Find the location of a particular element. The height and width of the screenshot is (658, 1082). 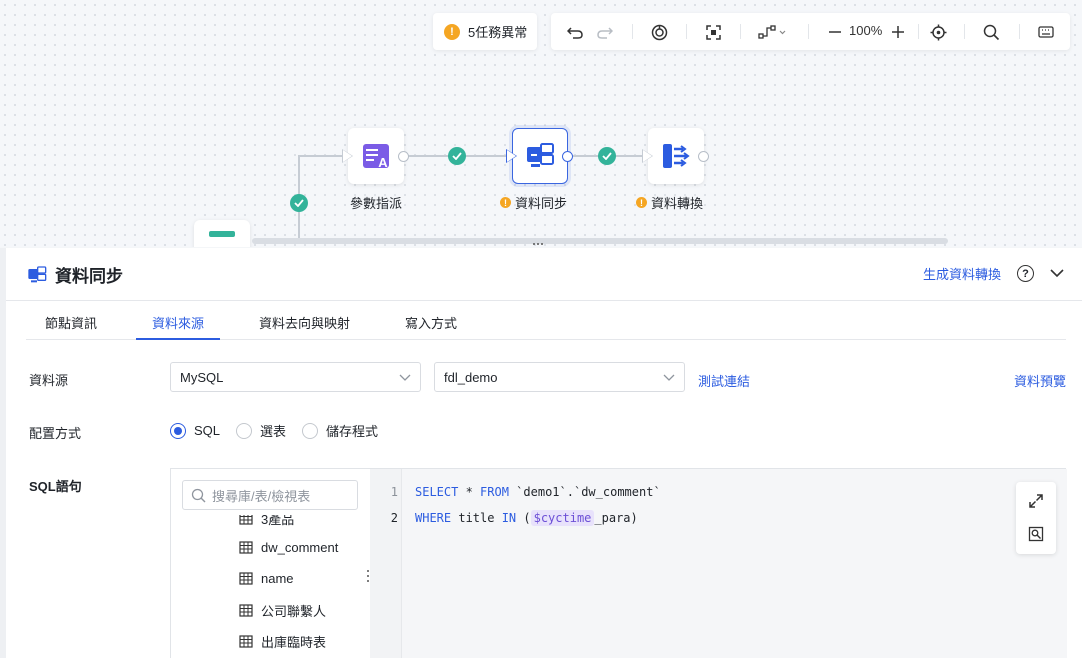

canvas-toolbar: 100% is located at coordinates (810, 31).